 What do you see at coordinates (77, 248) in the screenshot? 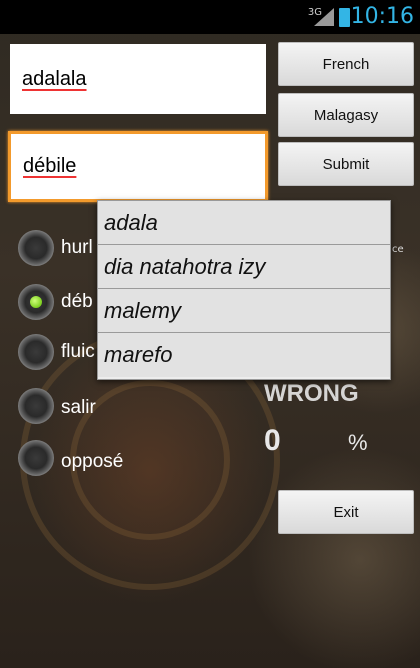
I see `choice-label-1: hurl` at bounding box center [77, 248].